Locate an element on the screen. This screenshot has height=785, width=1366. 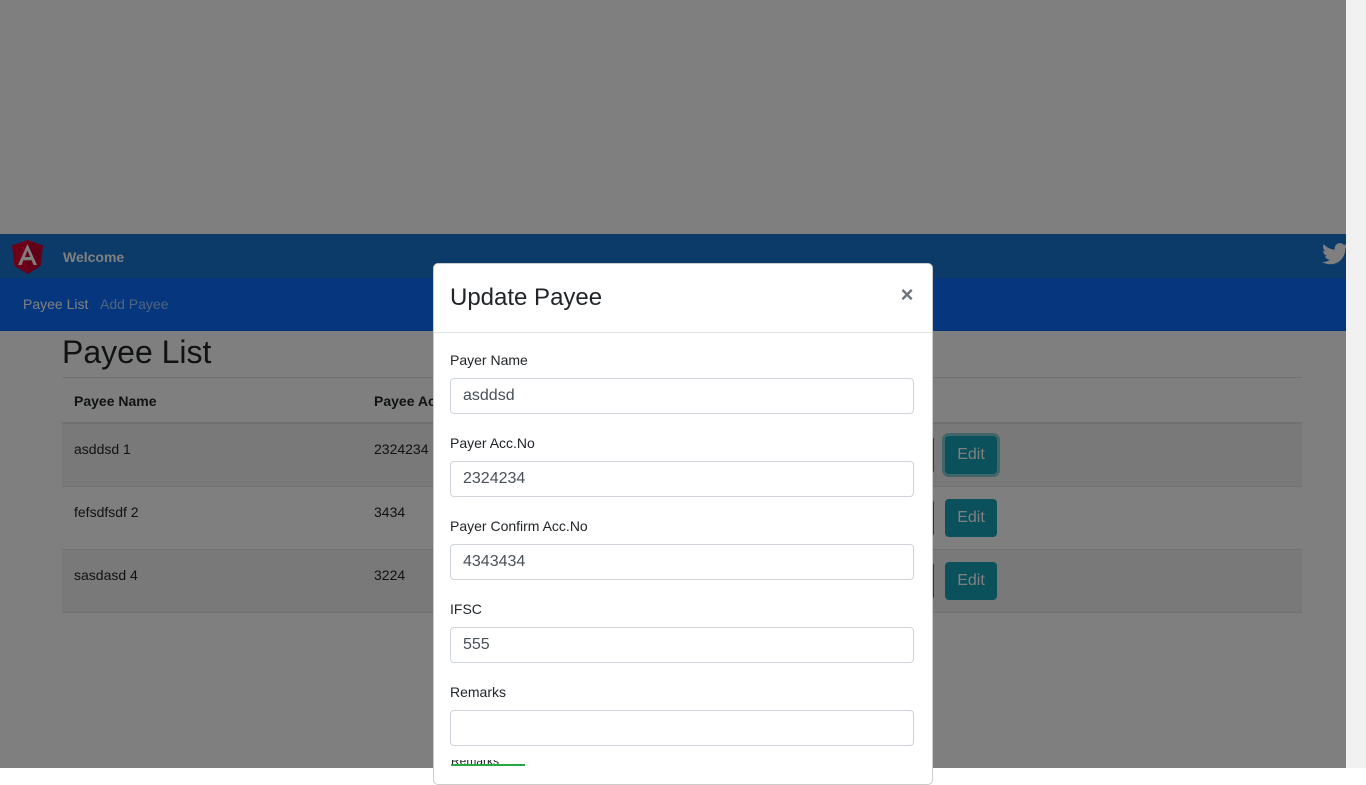
remarks-validation-peek: Remarks is located at coordinates (488, 763).